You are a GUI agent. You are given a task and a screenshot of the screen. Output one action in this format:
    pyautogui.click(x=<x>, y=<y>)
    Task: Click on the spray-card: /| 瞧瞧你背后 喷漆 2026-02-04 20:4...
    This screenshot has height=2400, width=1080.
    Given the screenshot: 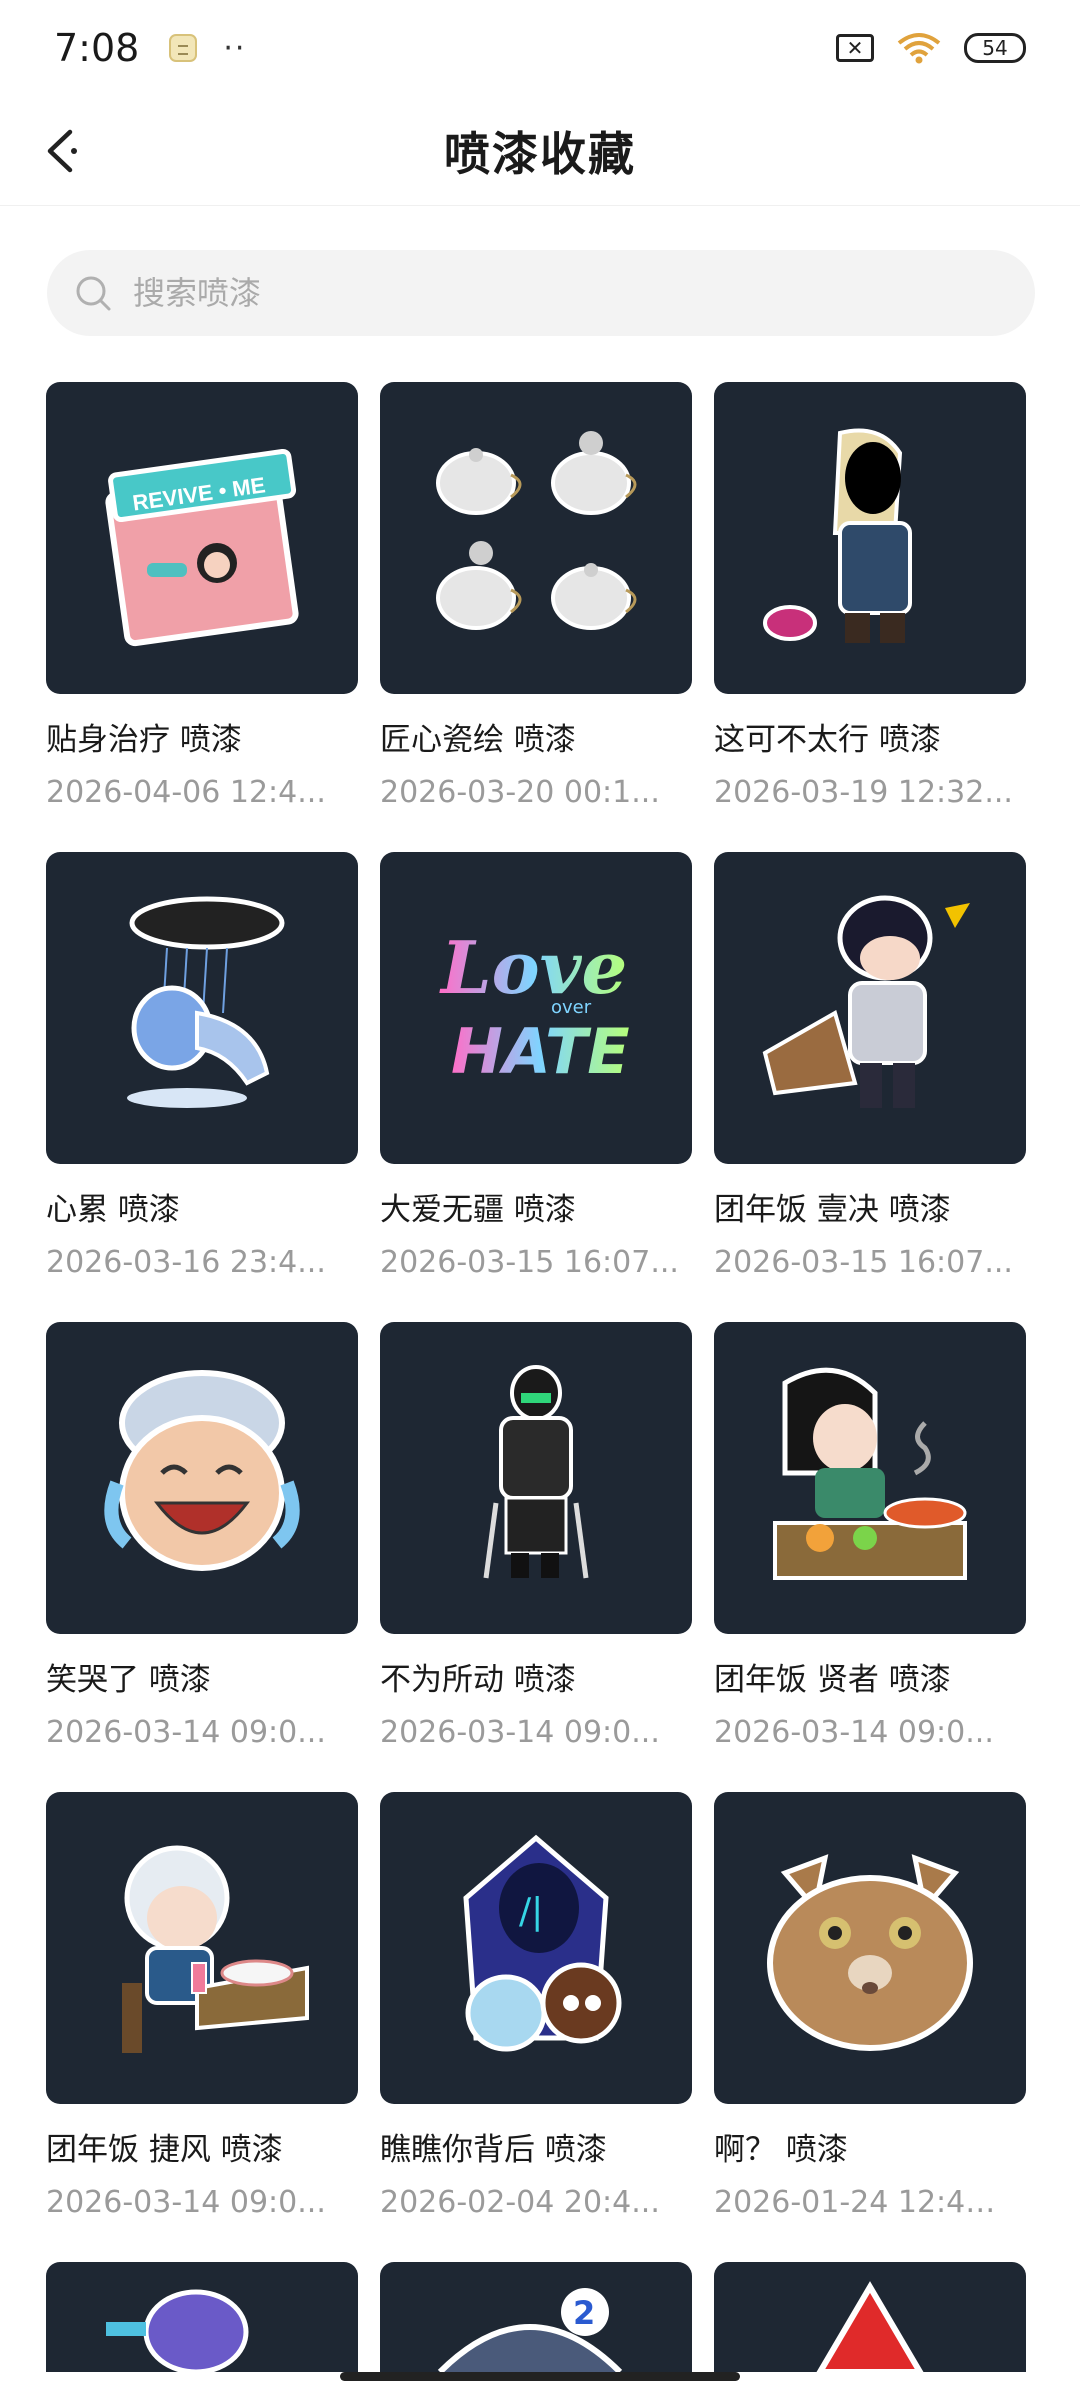 What is the action you would take?
    pyautogui.click(x=536, y=2006)
    